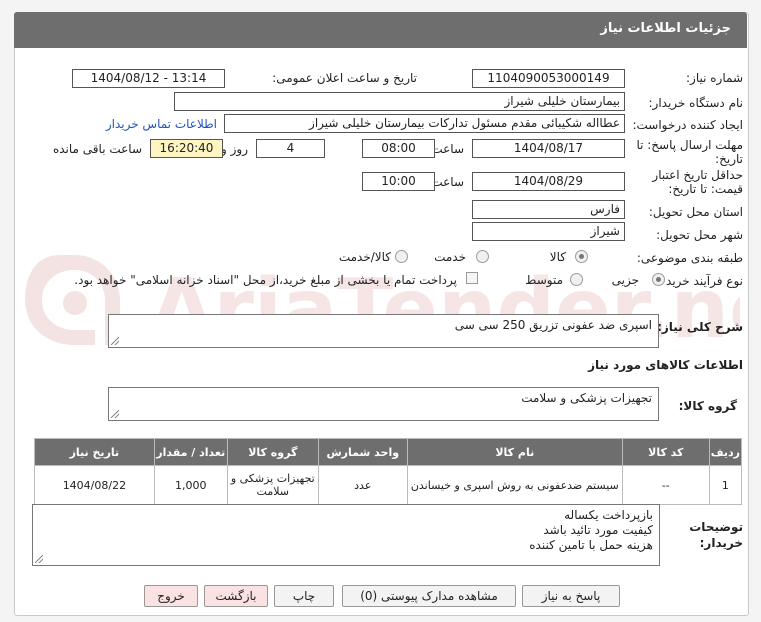  I want to click on category-option-goods-service: کالا/خدمت, so click(364, 257).